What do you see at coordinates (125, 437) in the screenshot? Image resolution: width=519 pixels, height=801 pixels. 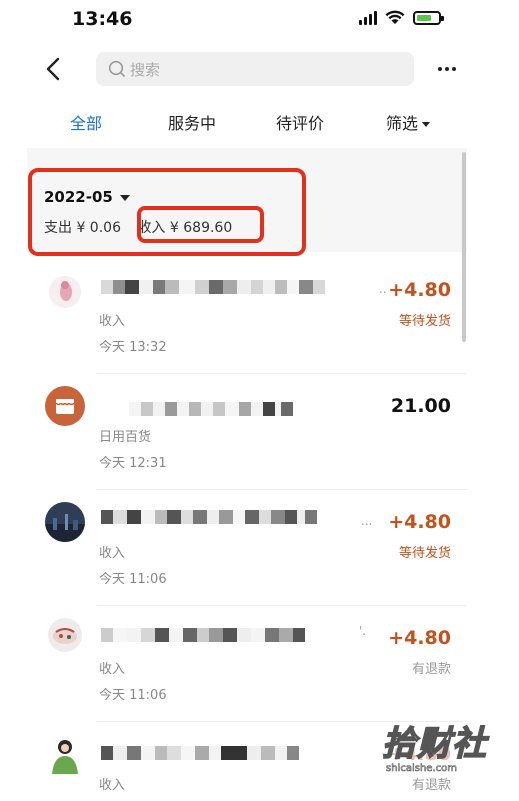 I see `transaction-category: 日用百货` at bounding box center [125, 437].